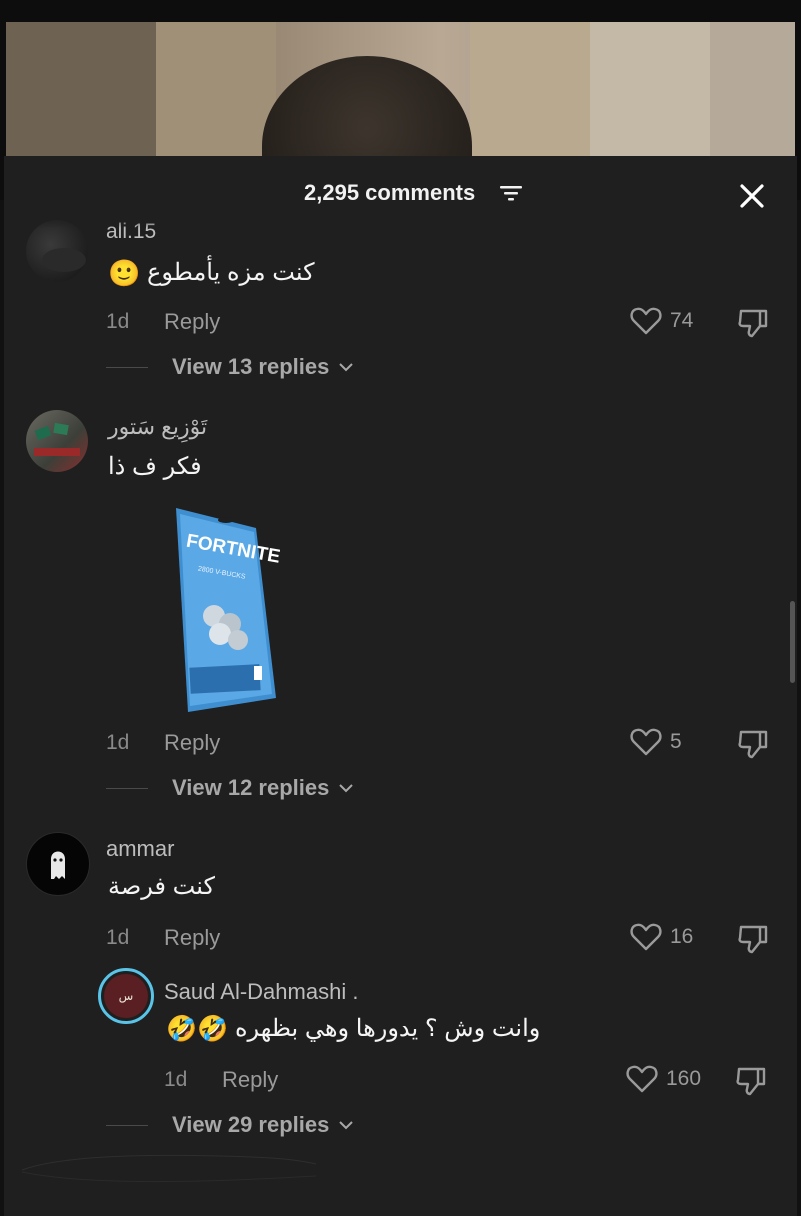 Image resolution: width=801 pixels, height=1216 pixels. I want to click on scrollbar, so click(792, 642).